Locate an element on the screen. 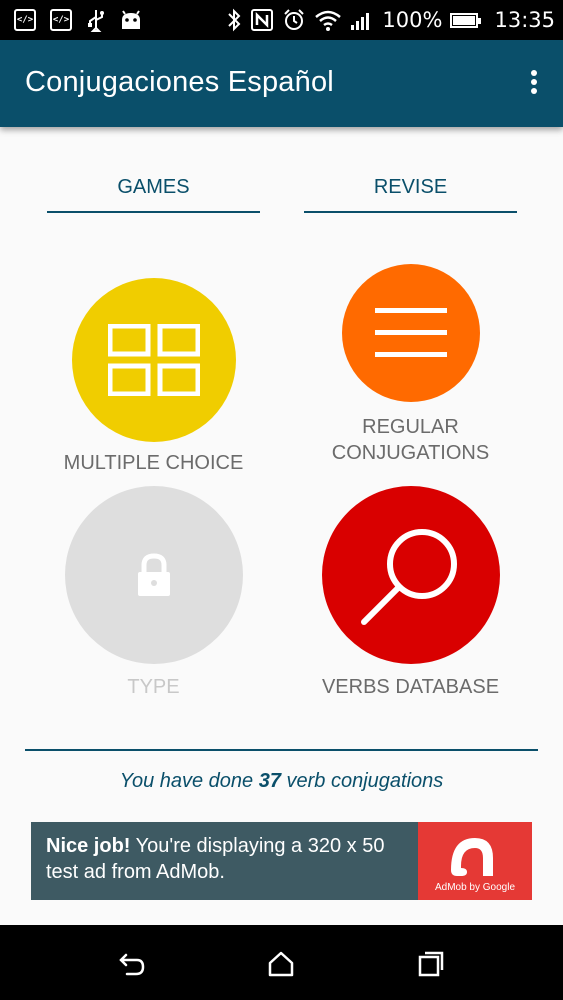 Image resolution: width=563 pixels, height=1000 pixels. lines-icon is located at coordinates (410, 332).